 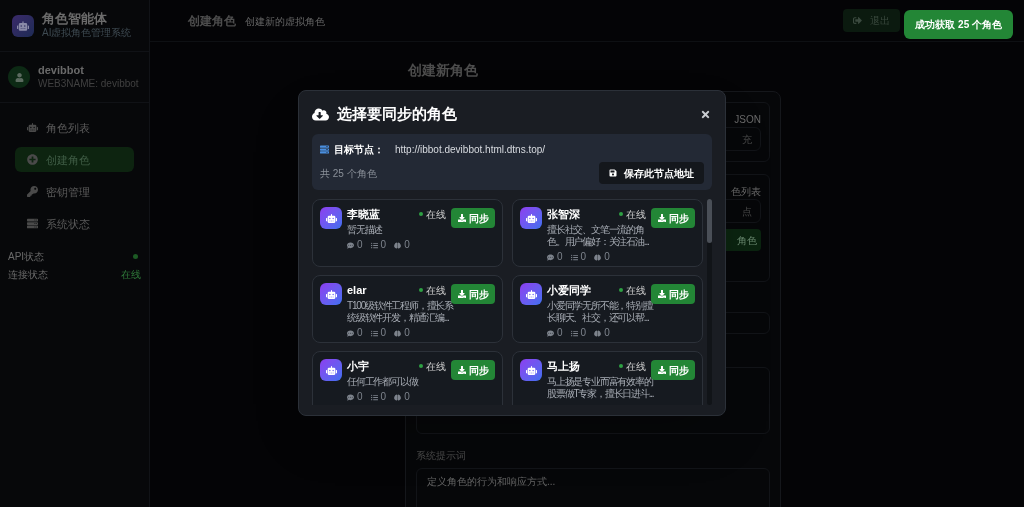 I want to click on logo-icon, so click(x=23, y=25).